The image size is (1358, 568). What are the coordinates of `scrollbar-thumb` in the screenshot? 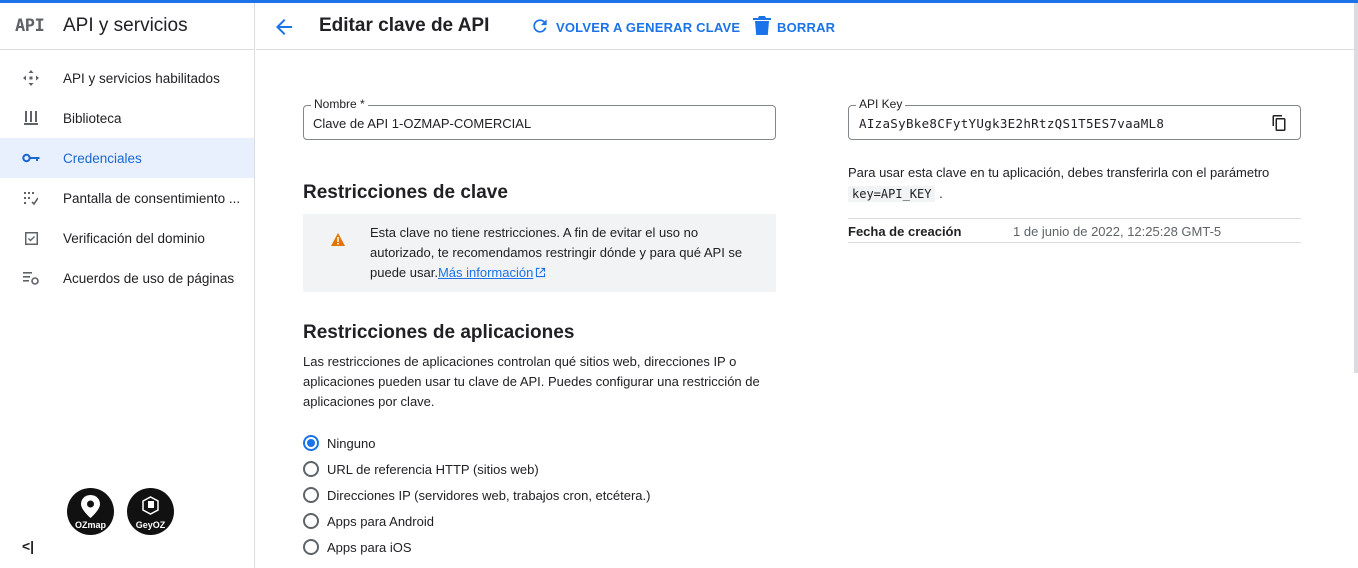 It's located at (1356, 188).